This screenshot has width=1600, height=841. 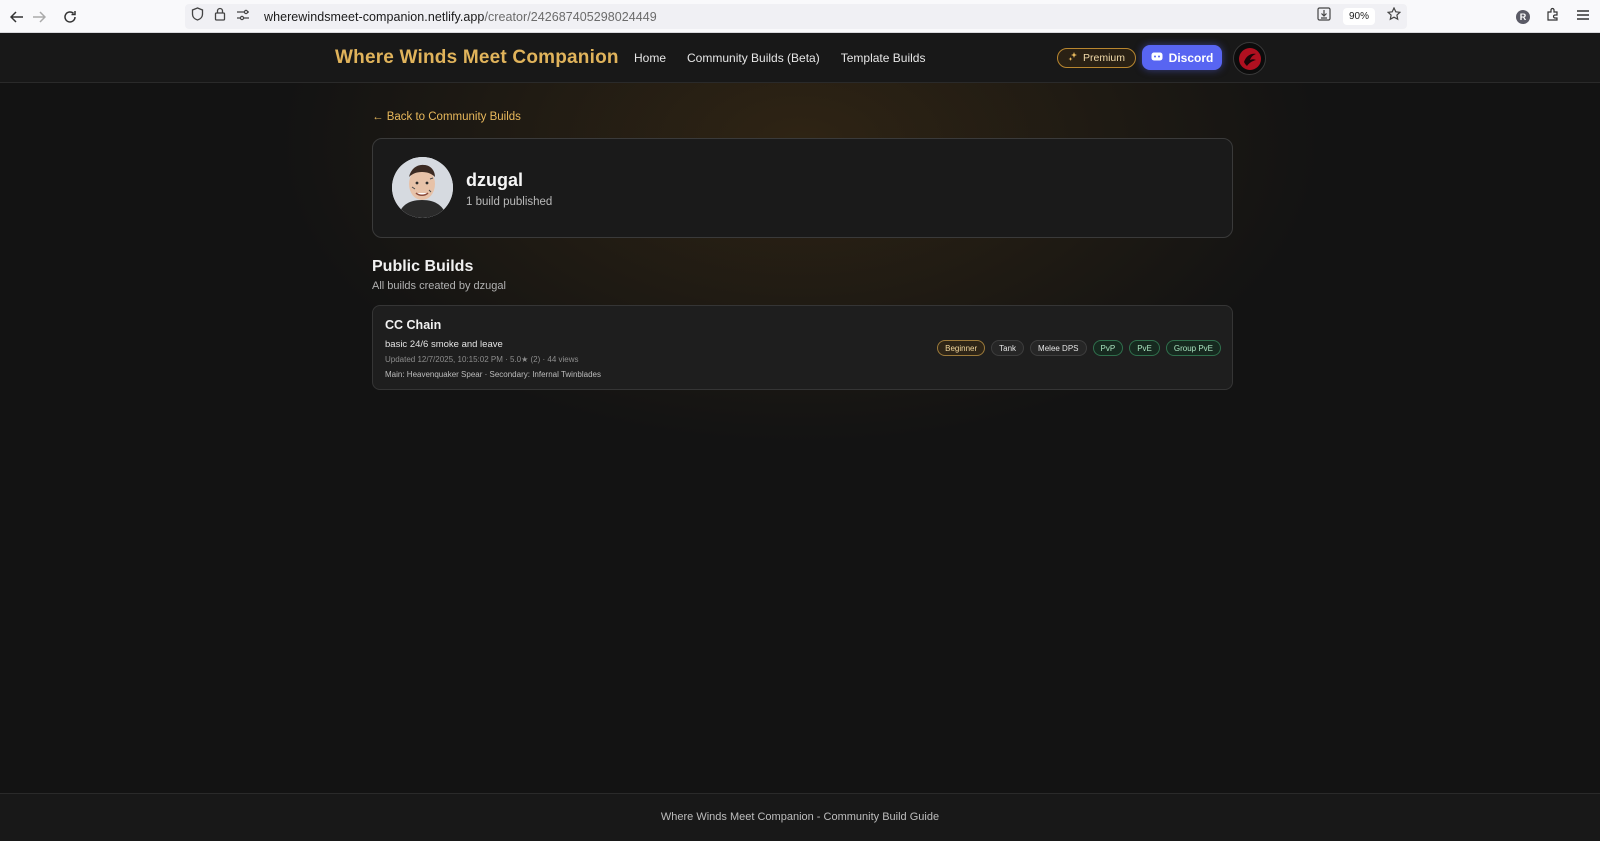 What do you see at coordinates (883, 58) in the screenshot?
I see `nav-template-builds: Template Builds` at bounding box center [883, 58].